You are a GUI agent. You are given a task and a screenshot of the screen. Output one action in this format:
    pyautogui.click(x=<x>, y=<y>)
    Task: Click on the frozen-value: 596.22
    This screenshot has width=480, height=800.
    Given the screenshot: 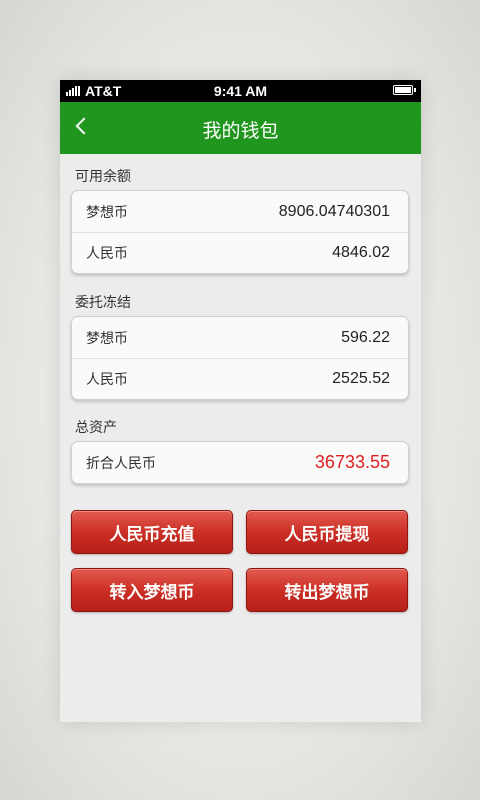 What is the action you would take?
    pyautogui.click(x=365, y=337)
    